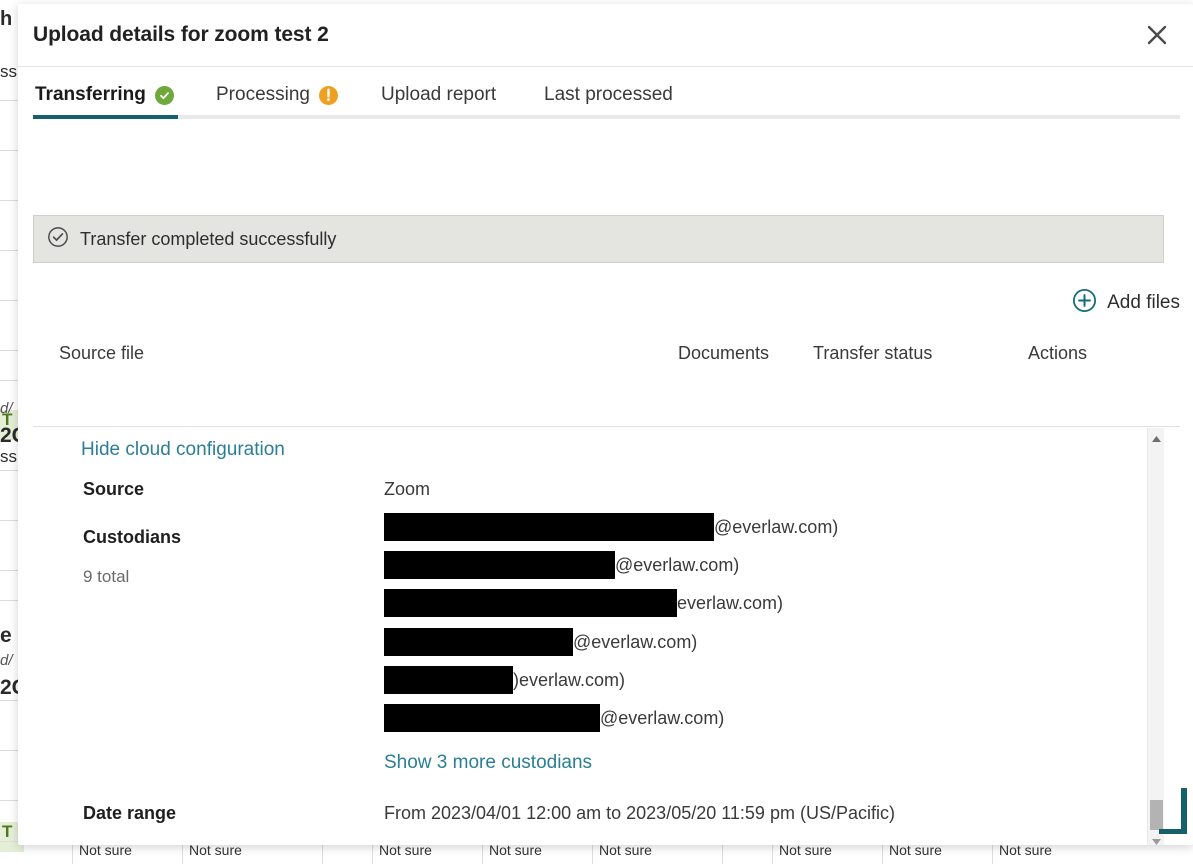 This screenshot has width=1193, height=864. What do you see at coordinates (1173, 831) in the screenshot?
I see `corner-accent-horizontal` at bounding box center [1173, 831].